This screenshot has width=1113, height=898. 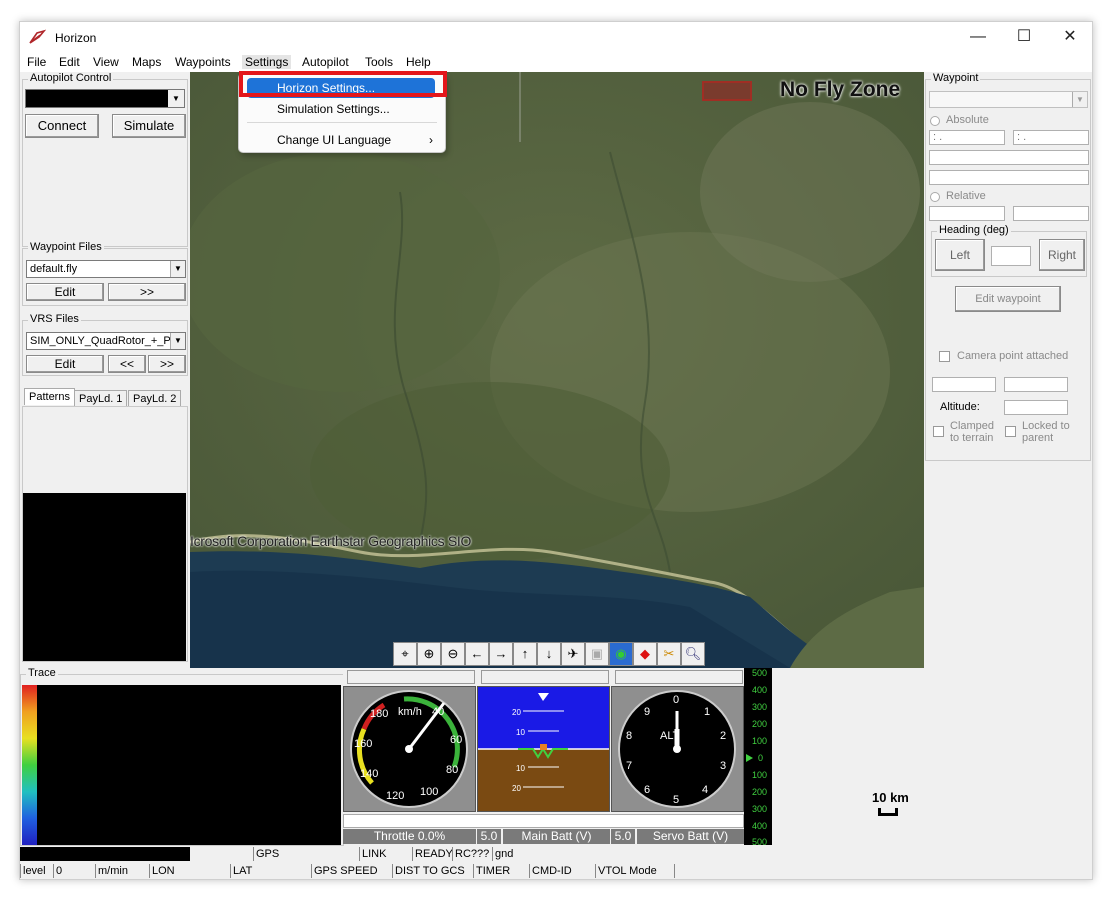 I want to click on servo-batt-value: 5.0, so click(x=623, y=836).